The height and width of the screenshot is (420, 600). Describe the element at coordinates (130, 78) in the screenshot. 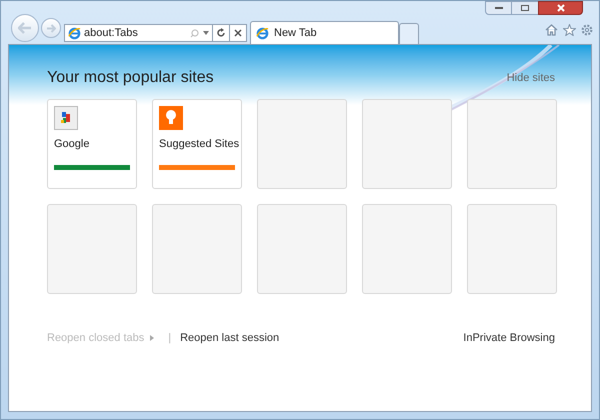

I see `section-heading: Your most popular sites` at that location.